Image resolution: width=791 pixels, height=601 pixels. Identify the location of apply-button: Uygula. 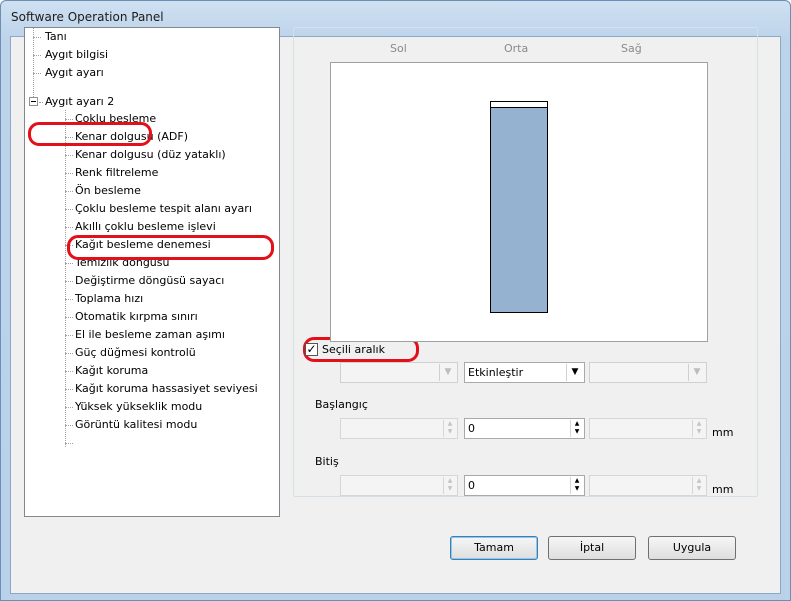
(692, 548).